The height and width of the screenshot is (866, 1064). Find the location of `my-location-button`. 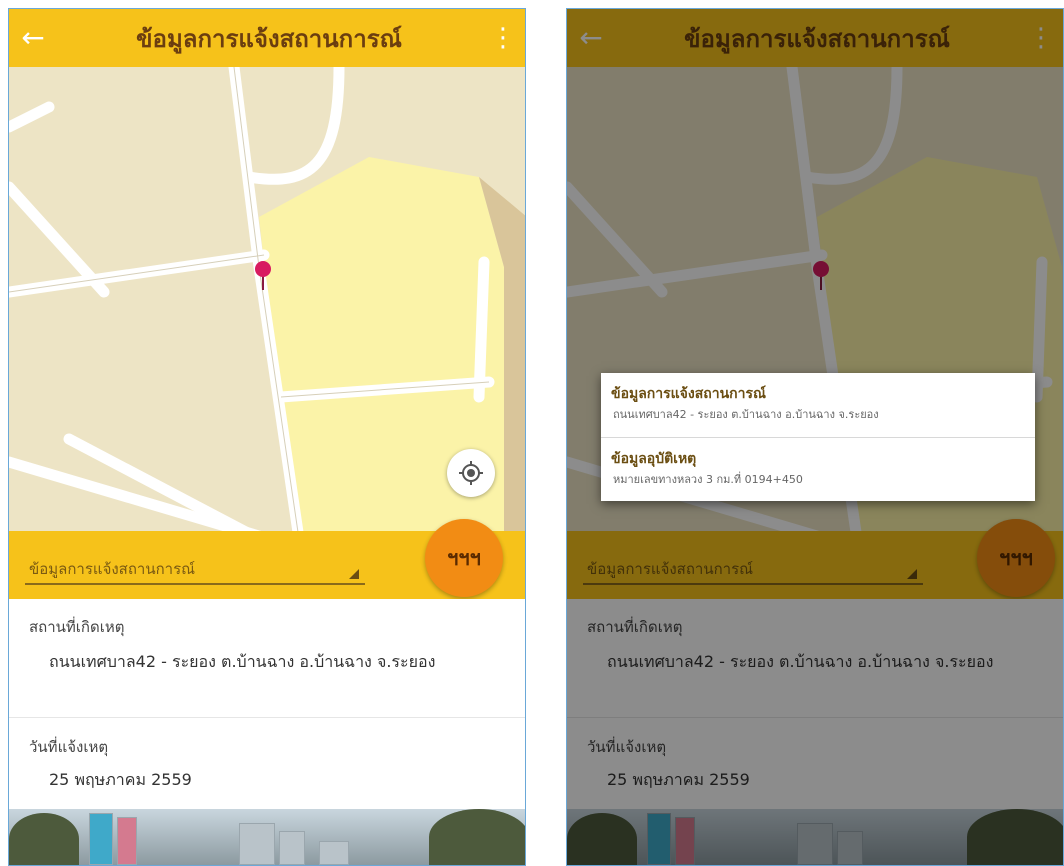

my-location-button is located at coordinates (471, 473).